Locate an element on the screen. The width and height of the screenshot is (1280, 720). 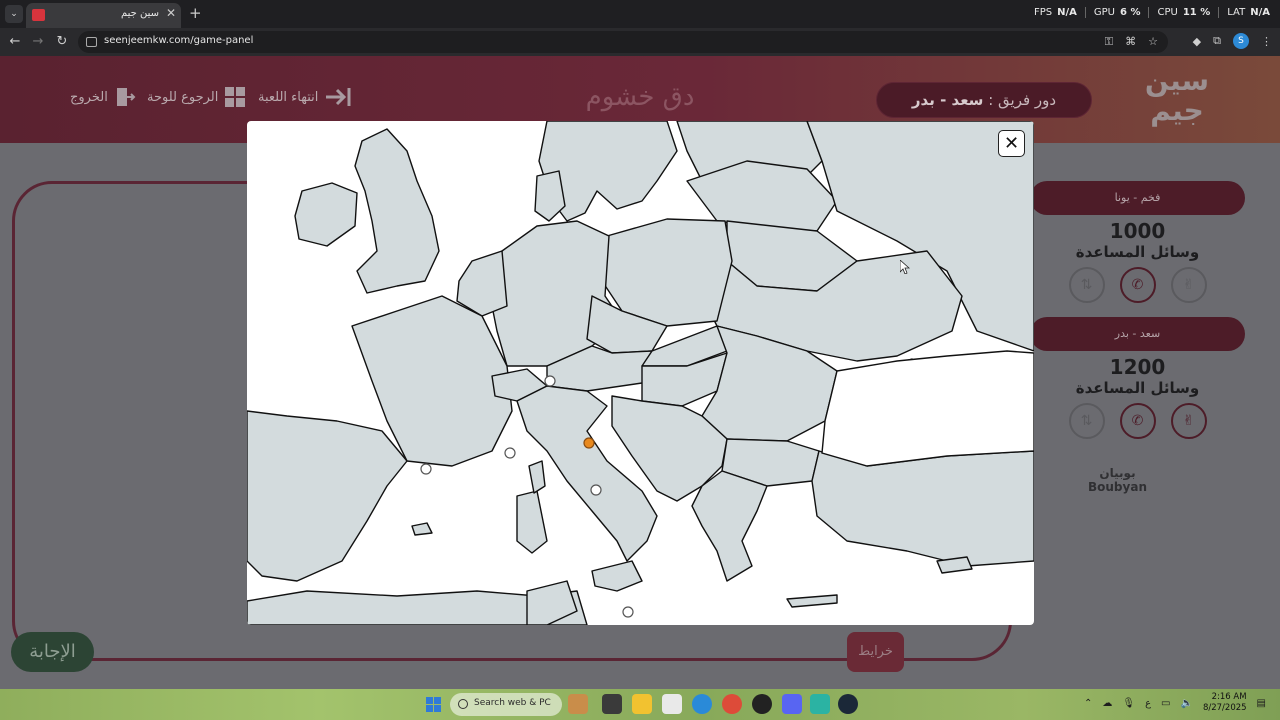
sponsor-logo: بوبيان Boubyan is located at coordinates (1117, 480).